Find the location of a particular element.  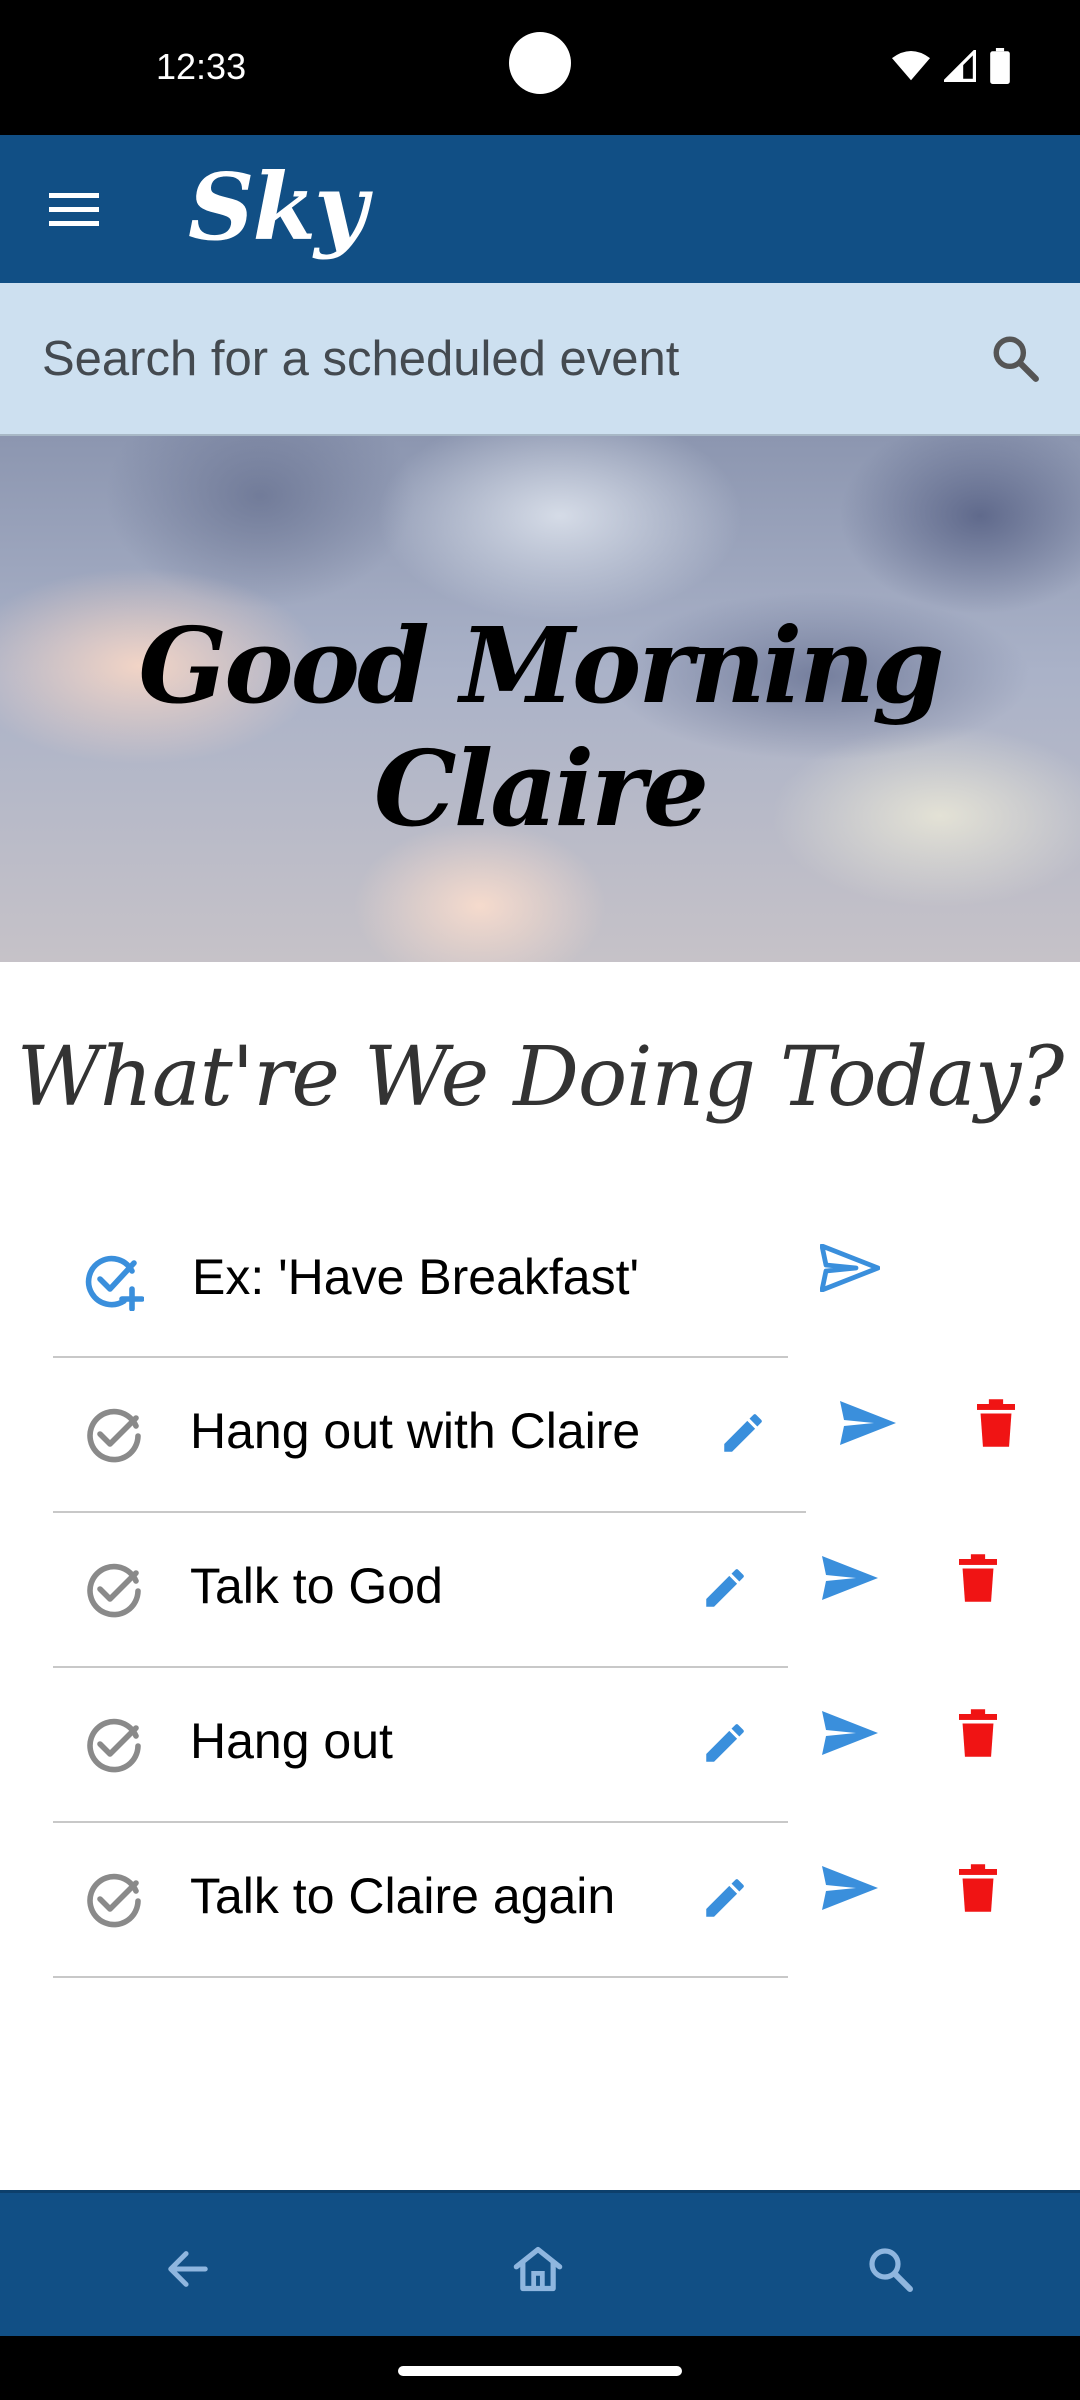

camera-cutout is located at coordinates (540, 63).